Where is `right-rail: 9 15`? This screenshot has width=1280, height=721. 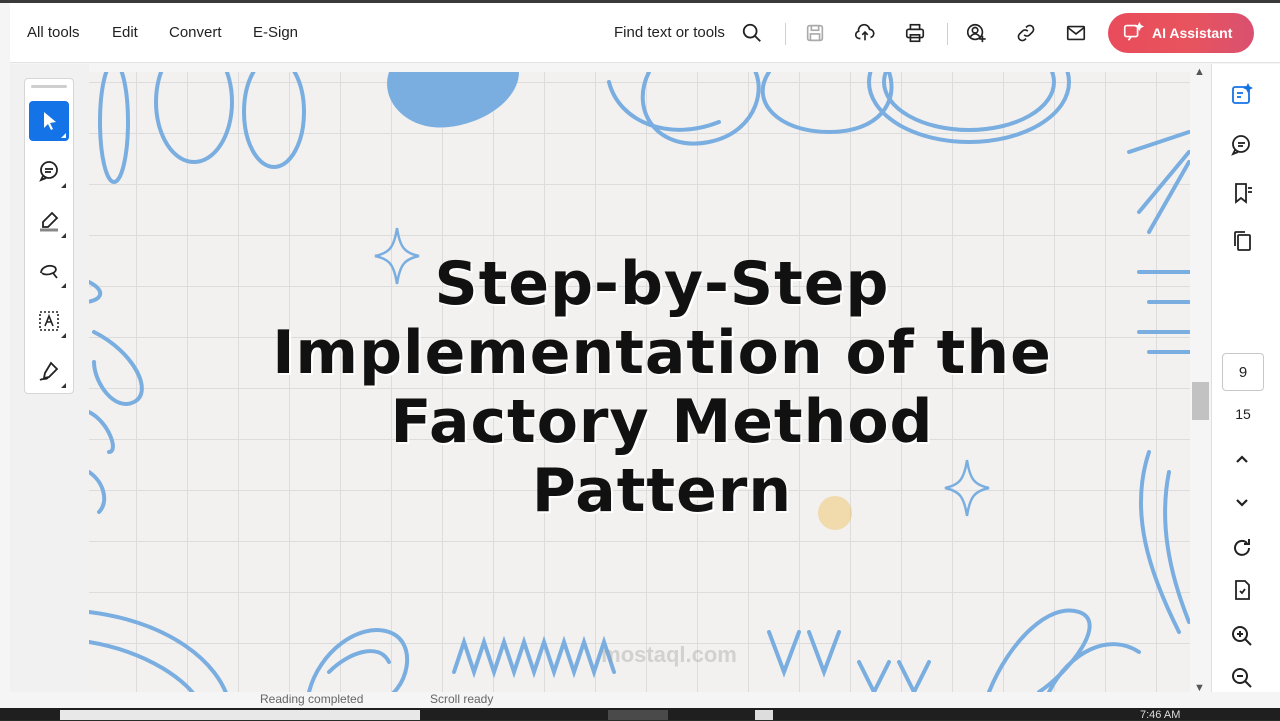
right-rail: 9 15 is located at coordinates (1245, 380).